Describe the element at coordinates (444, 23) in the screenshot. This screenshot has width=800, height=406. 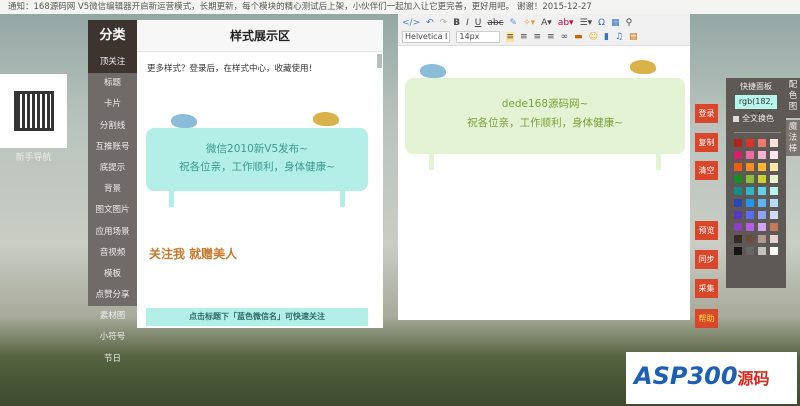
I see `redo-icon: ↷` at that location.